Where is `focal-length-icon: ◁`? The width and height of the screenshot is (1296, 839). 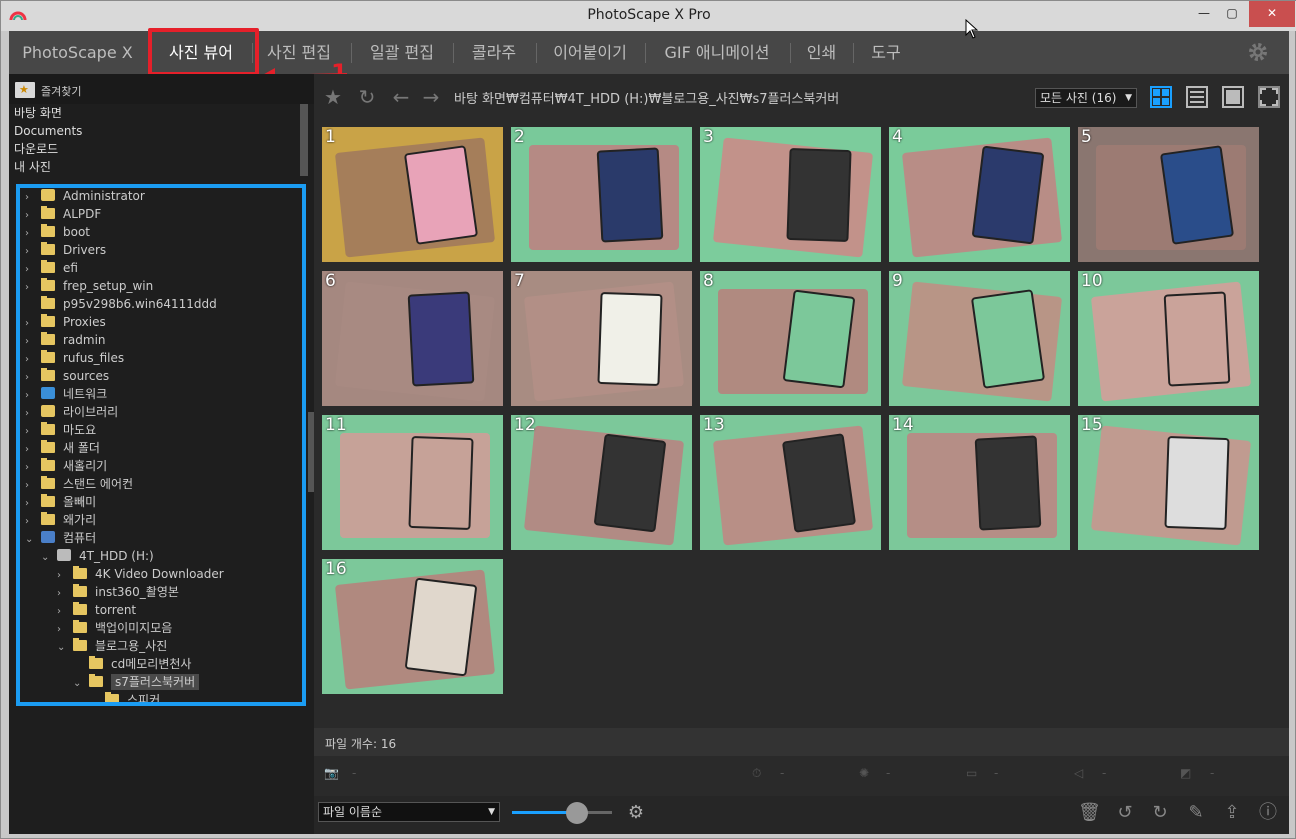
focal-length-icon: ◁ is located at coordinates (1079, 773).